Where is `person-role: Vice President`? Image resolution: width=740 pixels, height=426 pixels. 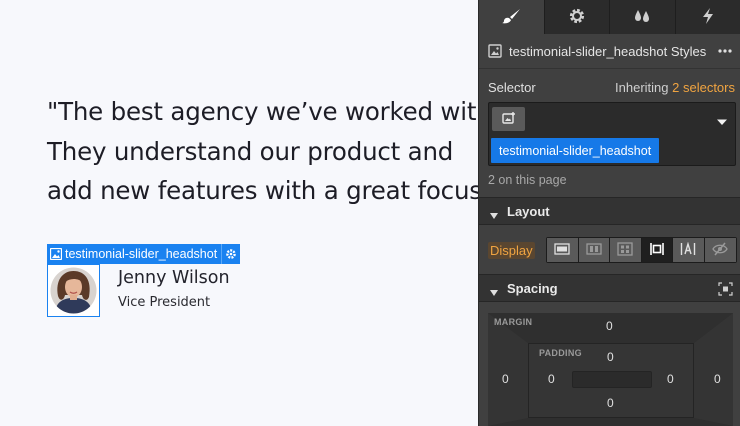
person-role: Vice President is located at coordinates (164, 302).